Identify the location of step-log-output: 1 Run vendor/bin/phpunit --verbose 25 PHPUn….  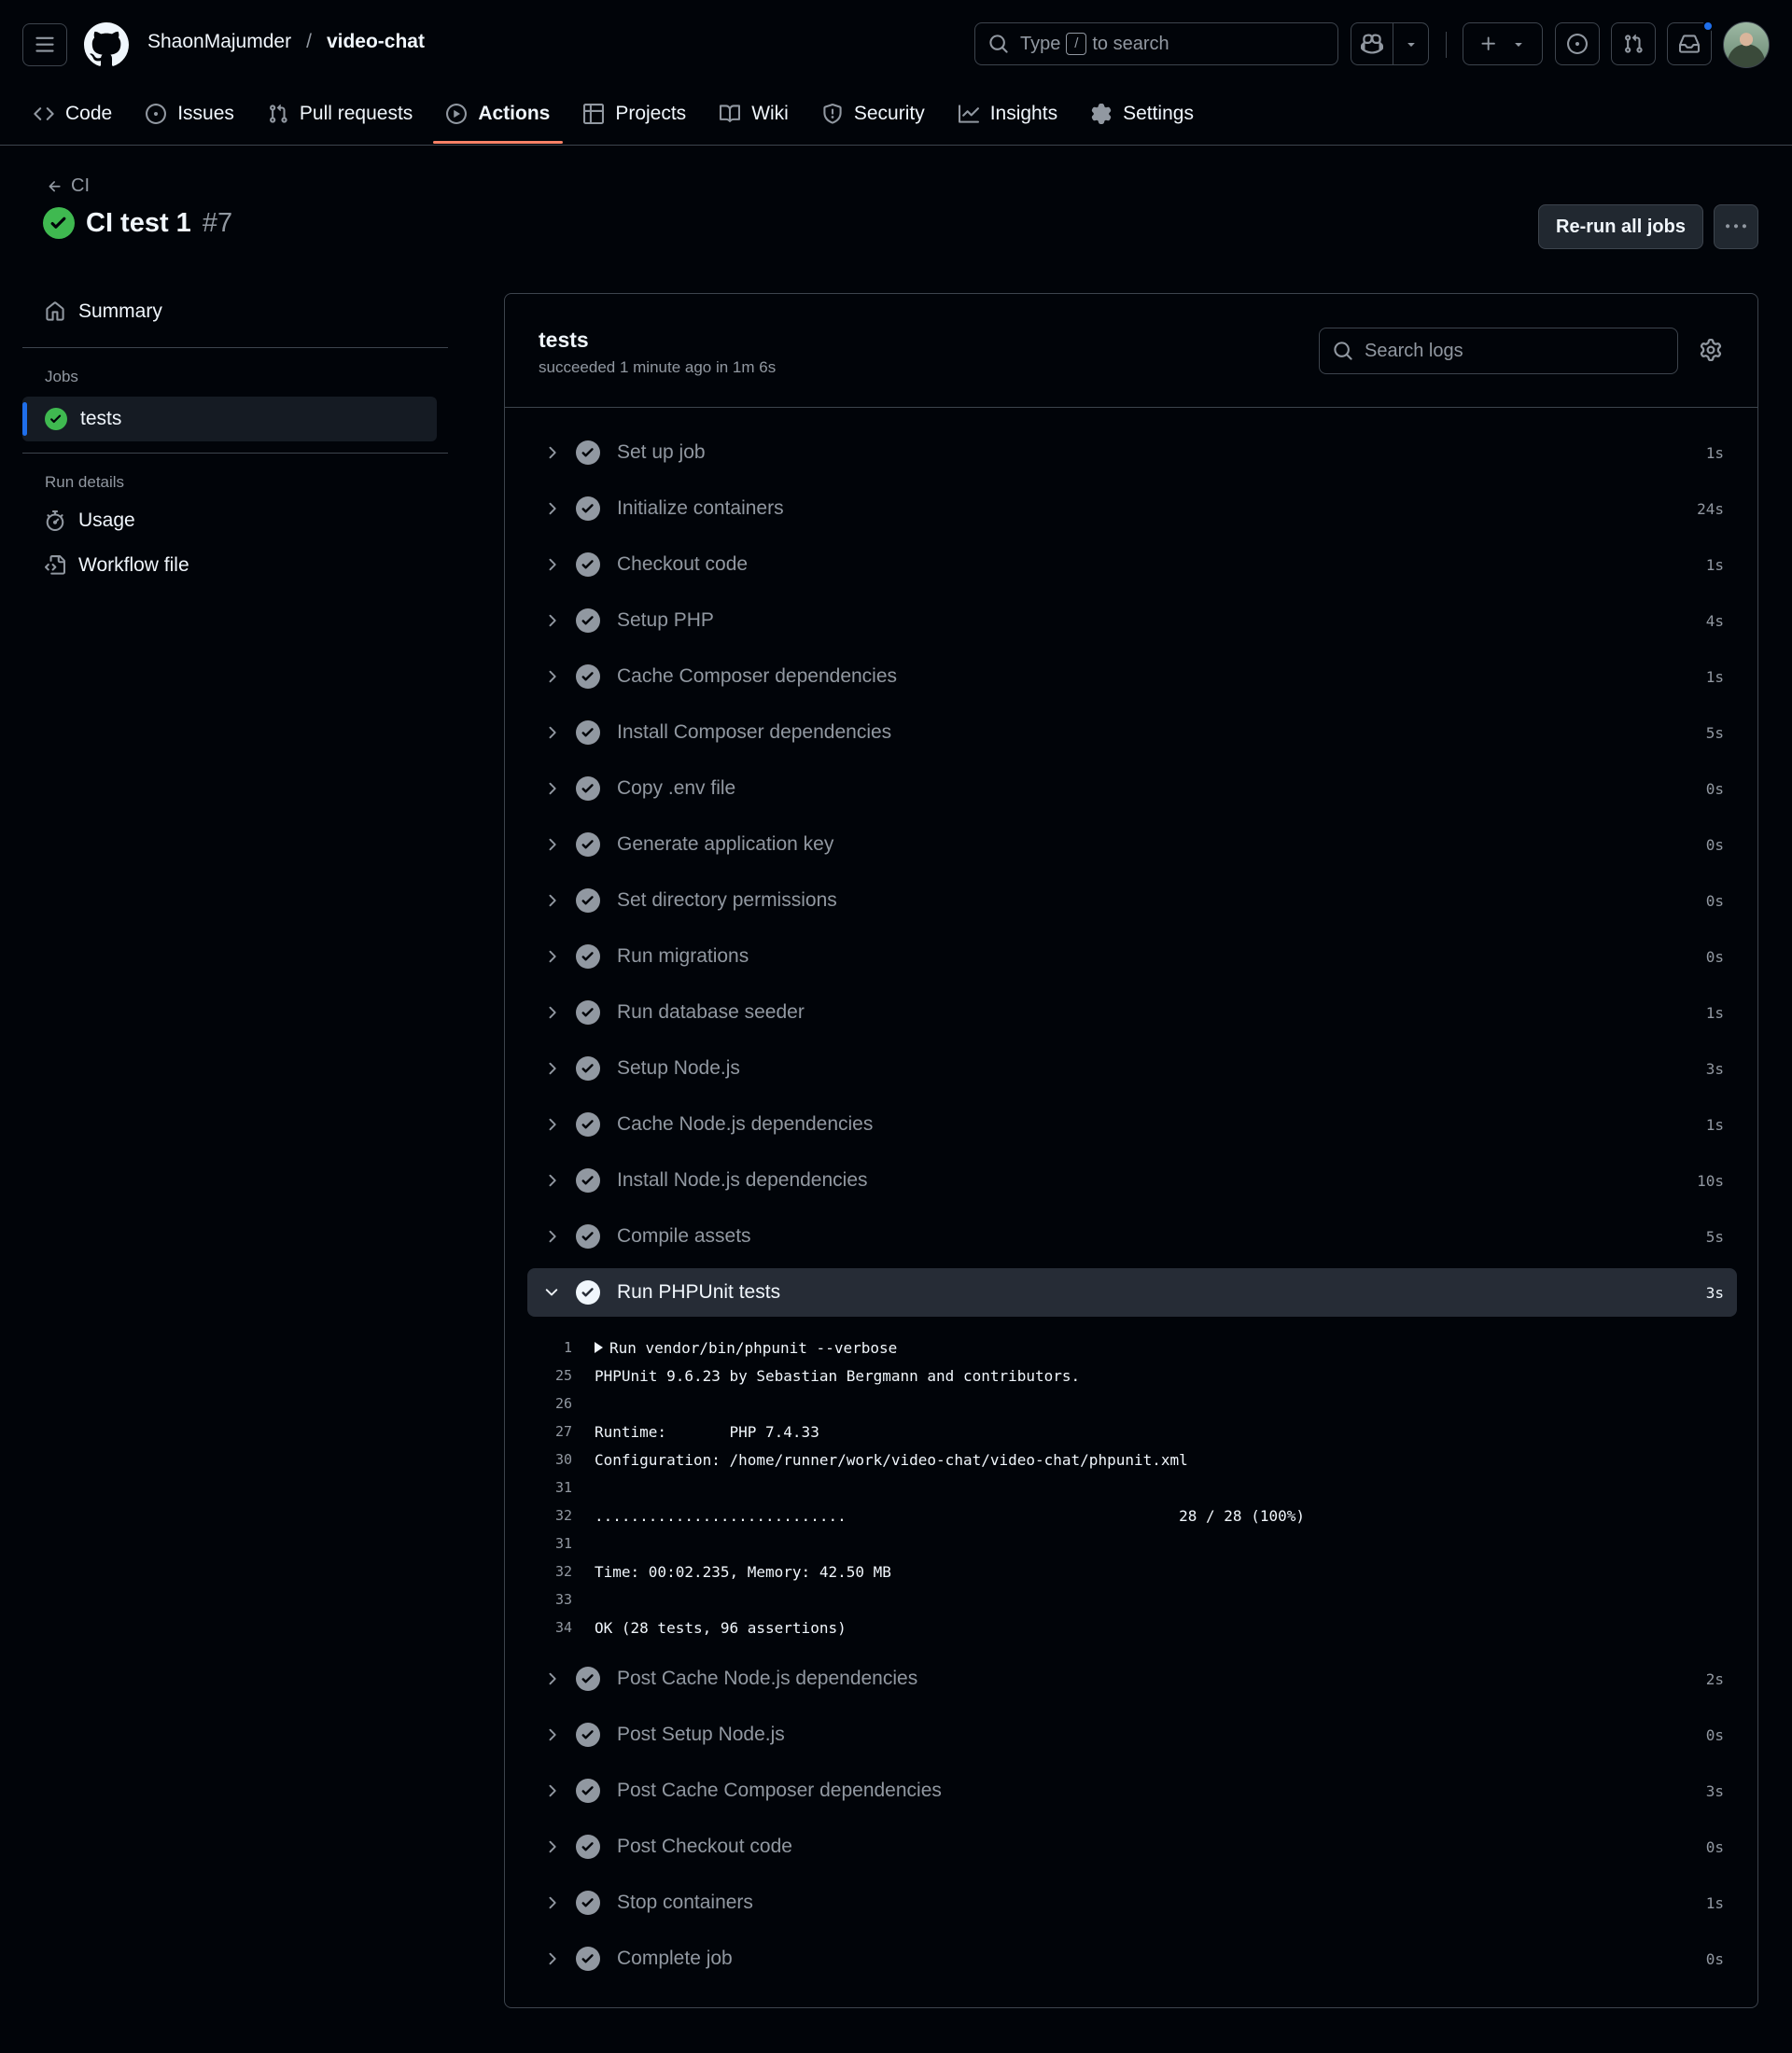
(1132, 1485).